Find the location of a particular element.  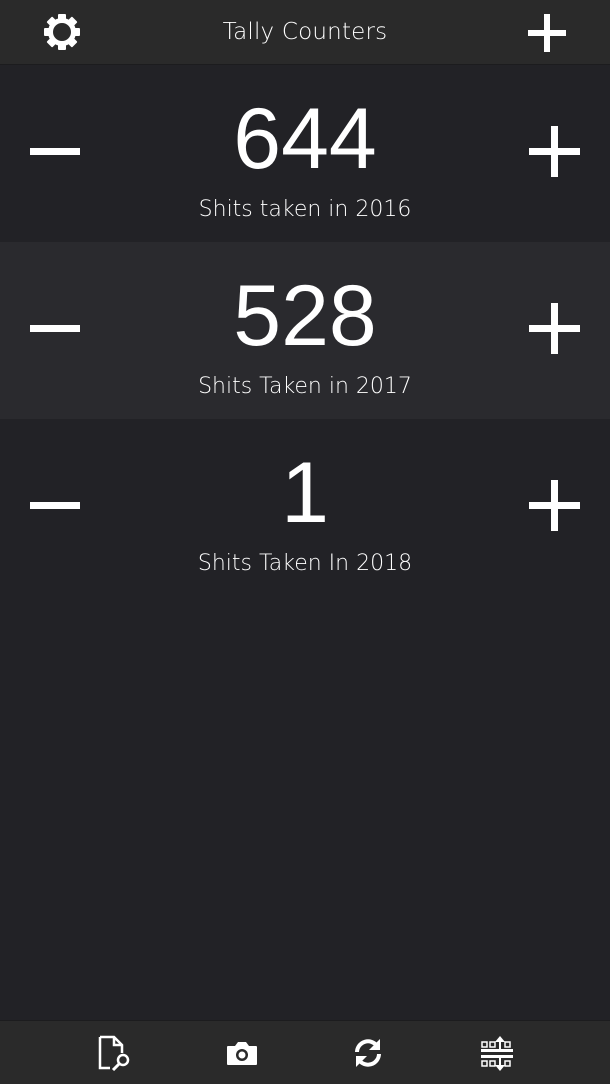

camera-icon is located at coordinates (242, 1053).